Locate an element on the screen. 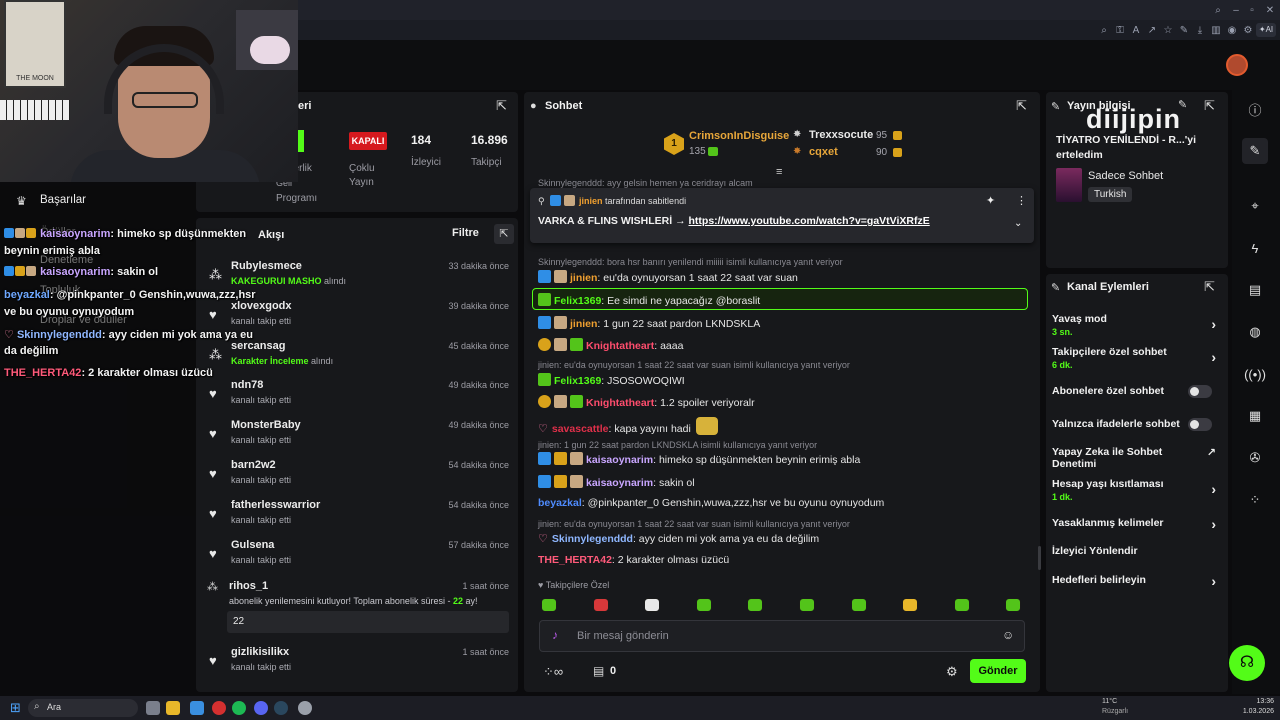  chevron-down-icon: ⌄ is located at coordinates (1018, 223).